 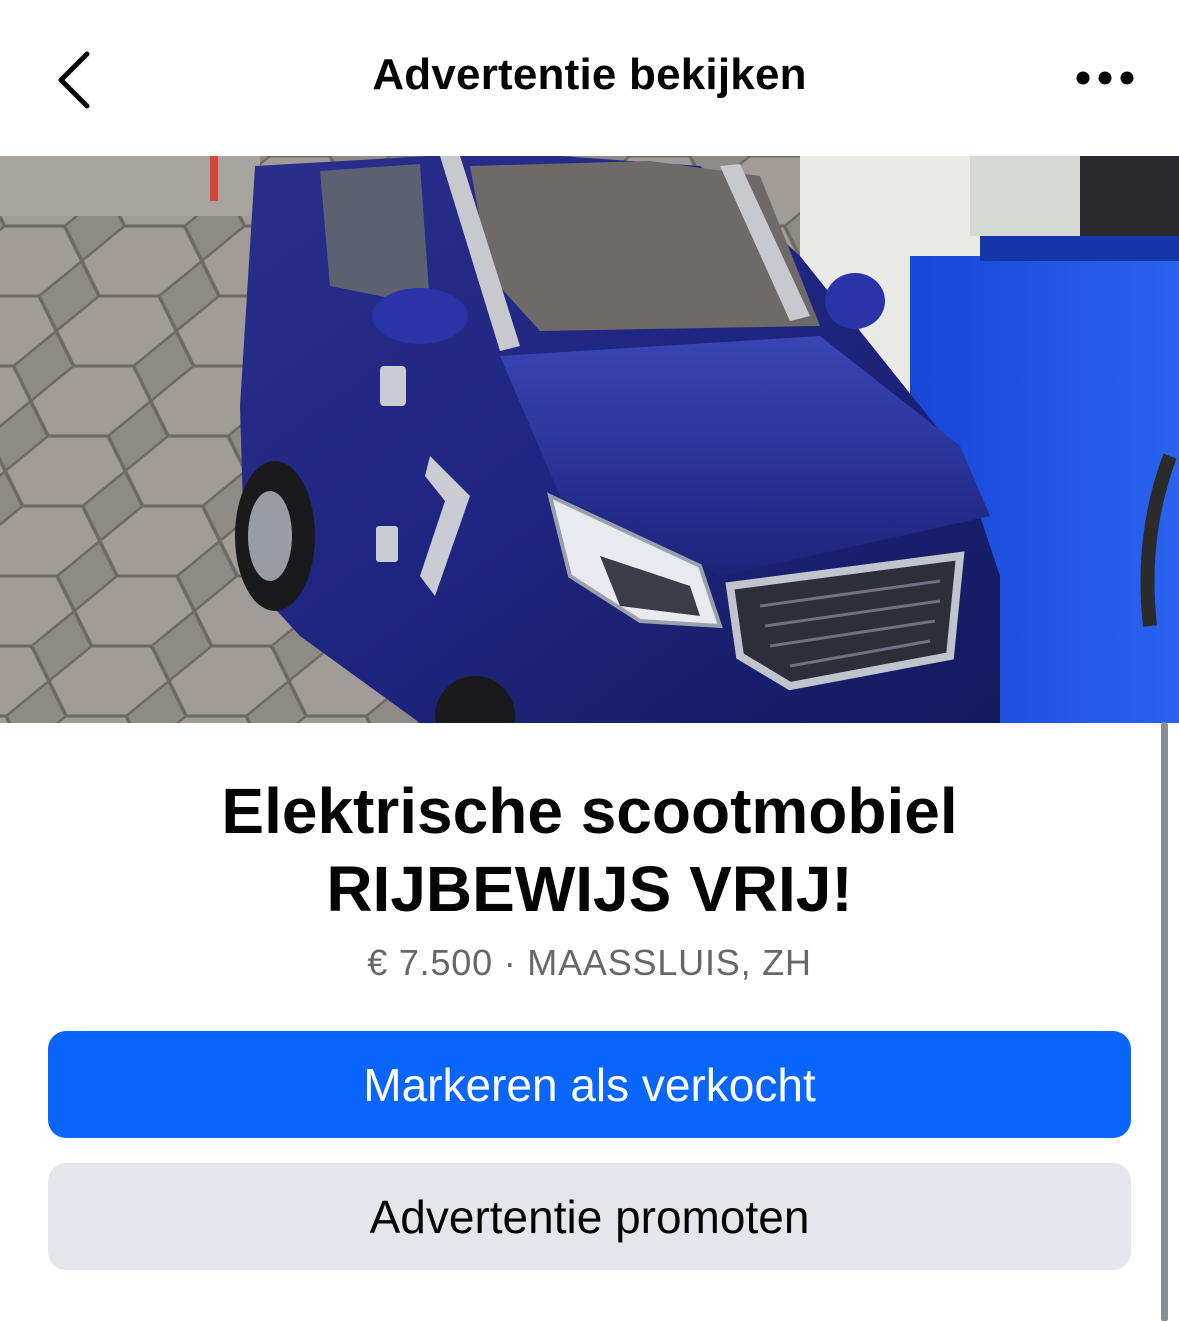 I want to click on listing-title: Elektrische scootmobiel RIJBEWIJS VRIJ!, so click(x=589, y=850).